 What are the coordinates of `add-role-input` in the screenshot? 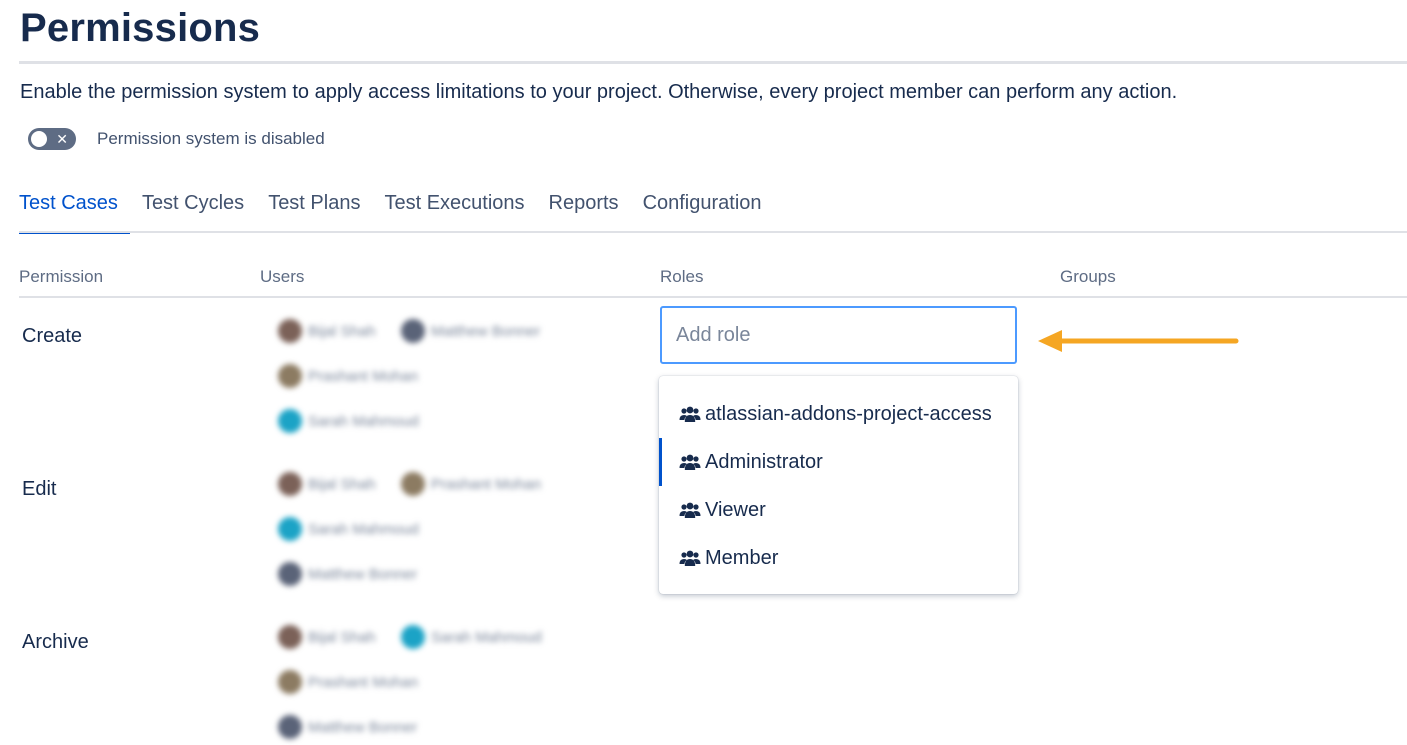 It's located at (838, 335).